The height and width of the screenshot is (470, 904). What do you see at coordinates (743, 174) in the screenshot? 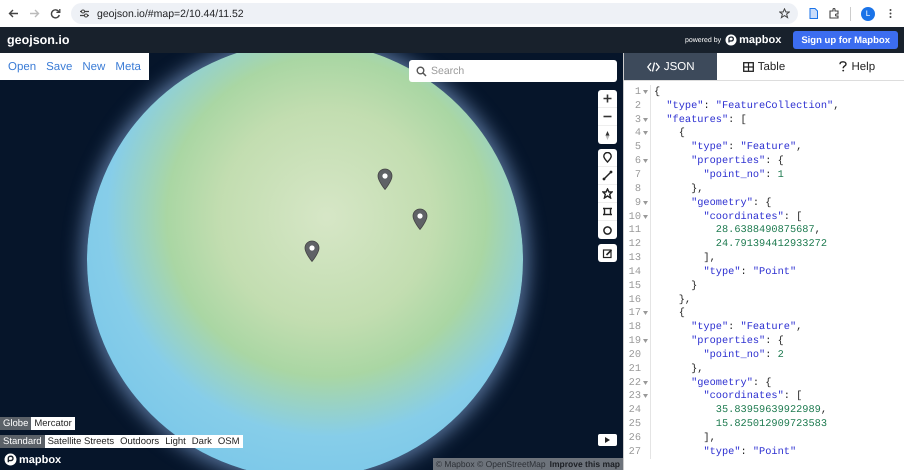
I see `code-line: "point_no": 1` at bounding box center [743, 174].